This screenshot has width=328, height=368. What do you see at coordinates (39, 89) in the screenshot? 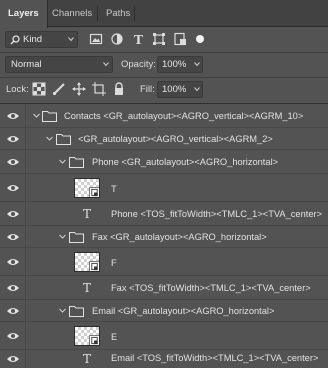
I see `lock-transparency-icon` at bounding box center [39, 89].